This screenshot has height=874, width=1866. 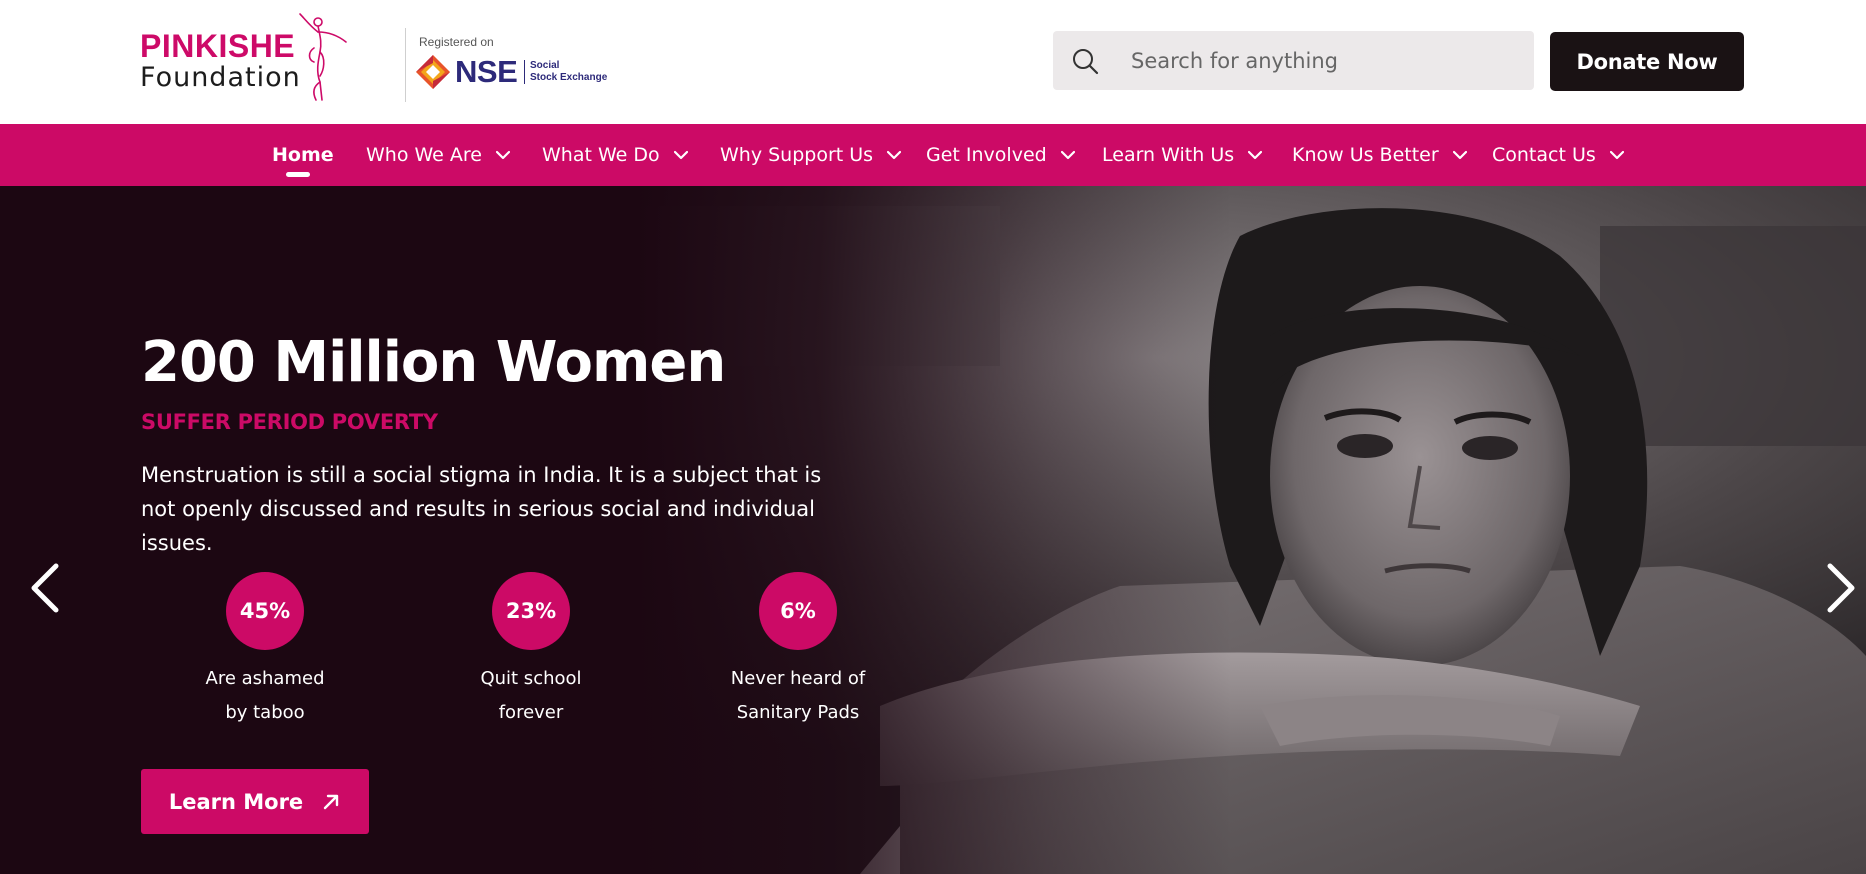 What do you see at coordinates (265, 678) in the screenshot?
I see `stat-label-line1: Are ashamed` at bounding box center [265, 678].